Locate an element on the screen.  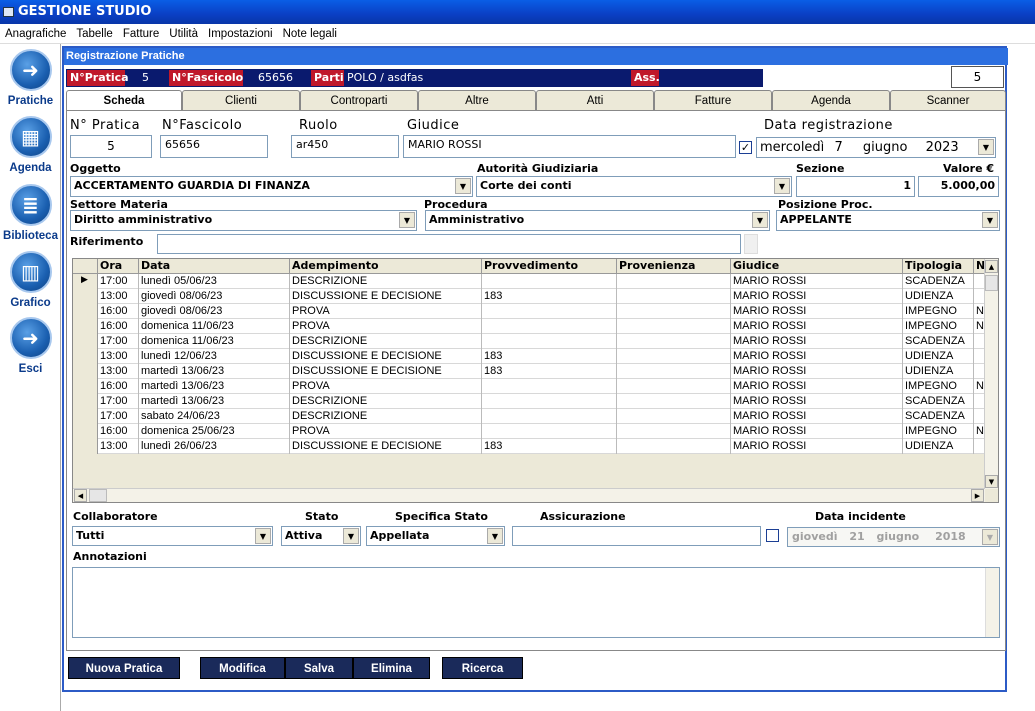
autorita-select: Corte dei conti ▼ is located at coordinates (634, 186).